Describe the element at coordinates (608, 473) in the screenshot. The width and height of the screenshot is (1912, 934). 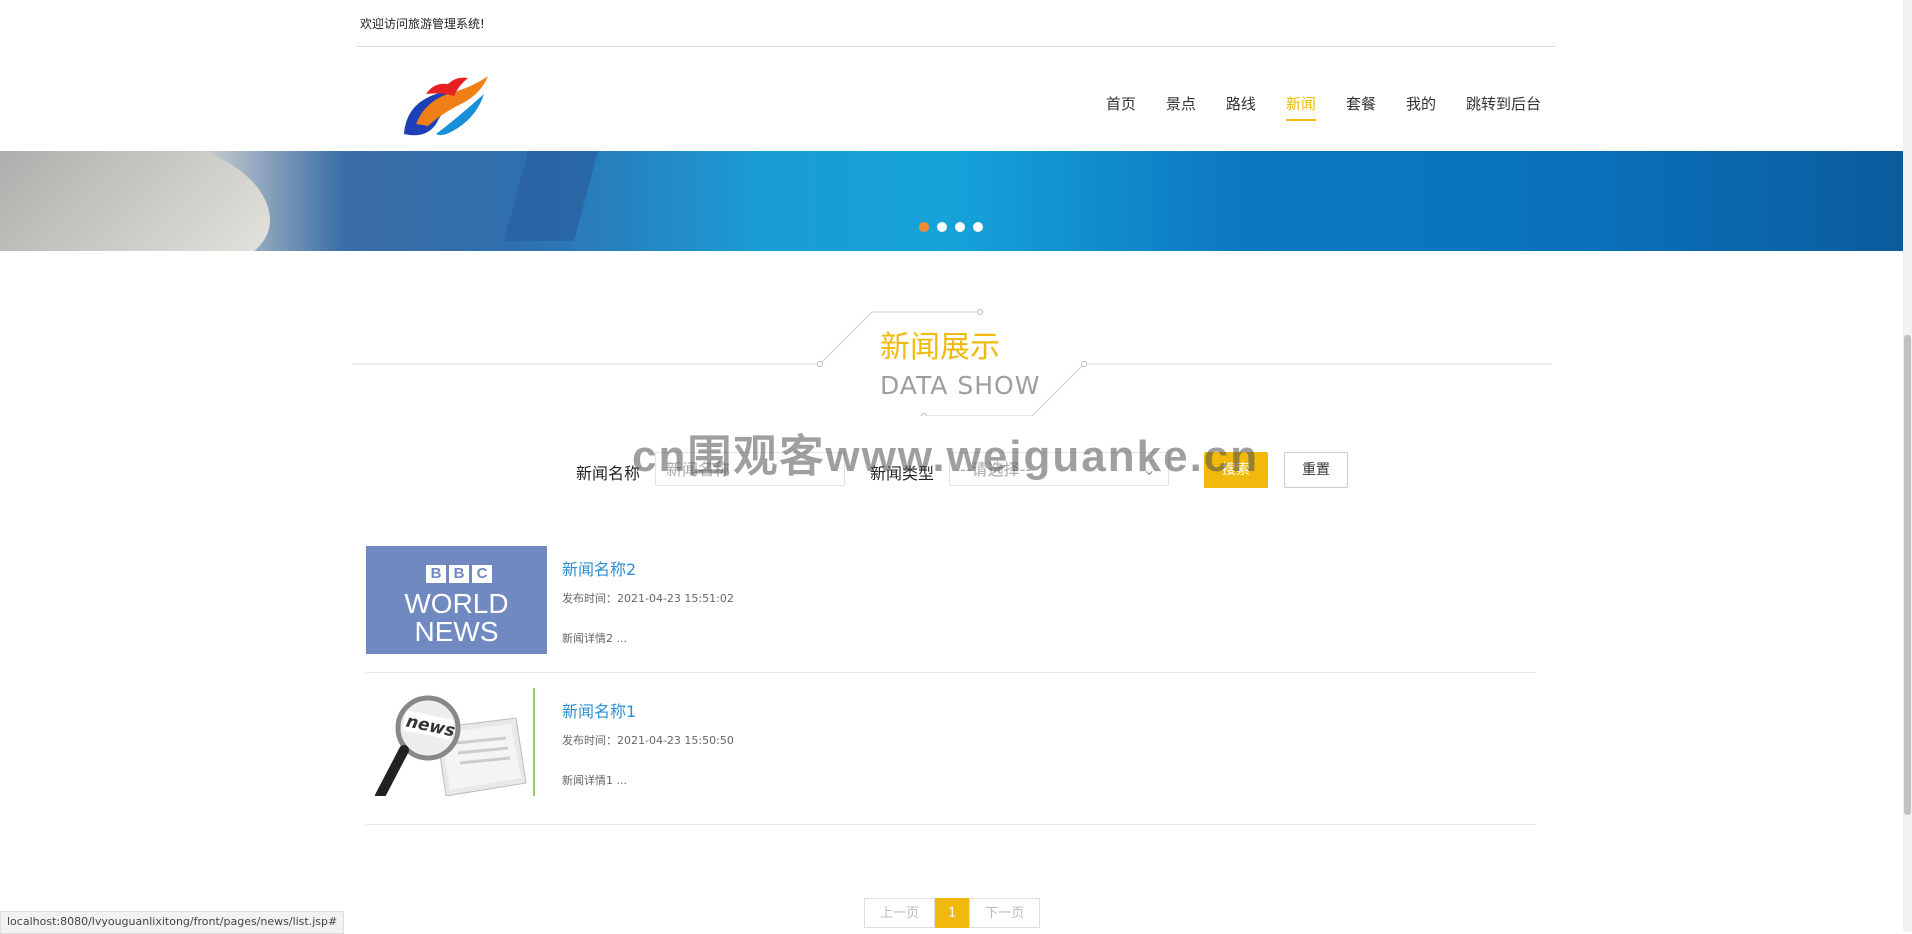
I see `news-name-label: 新闻名称` at that location.